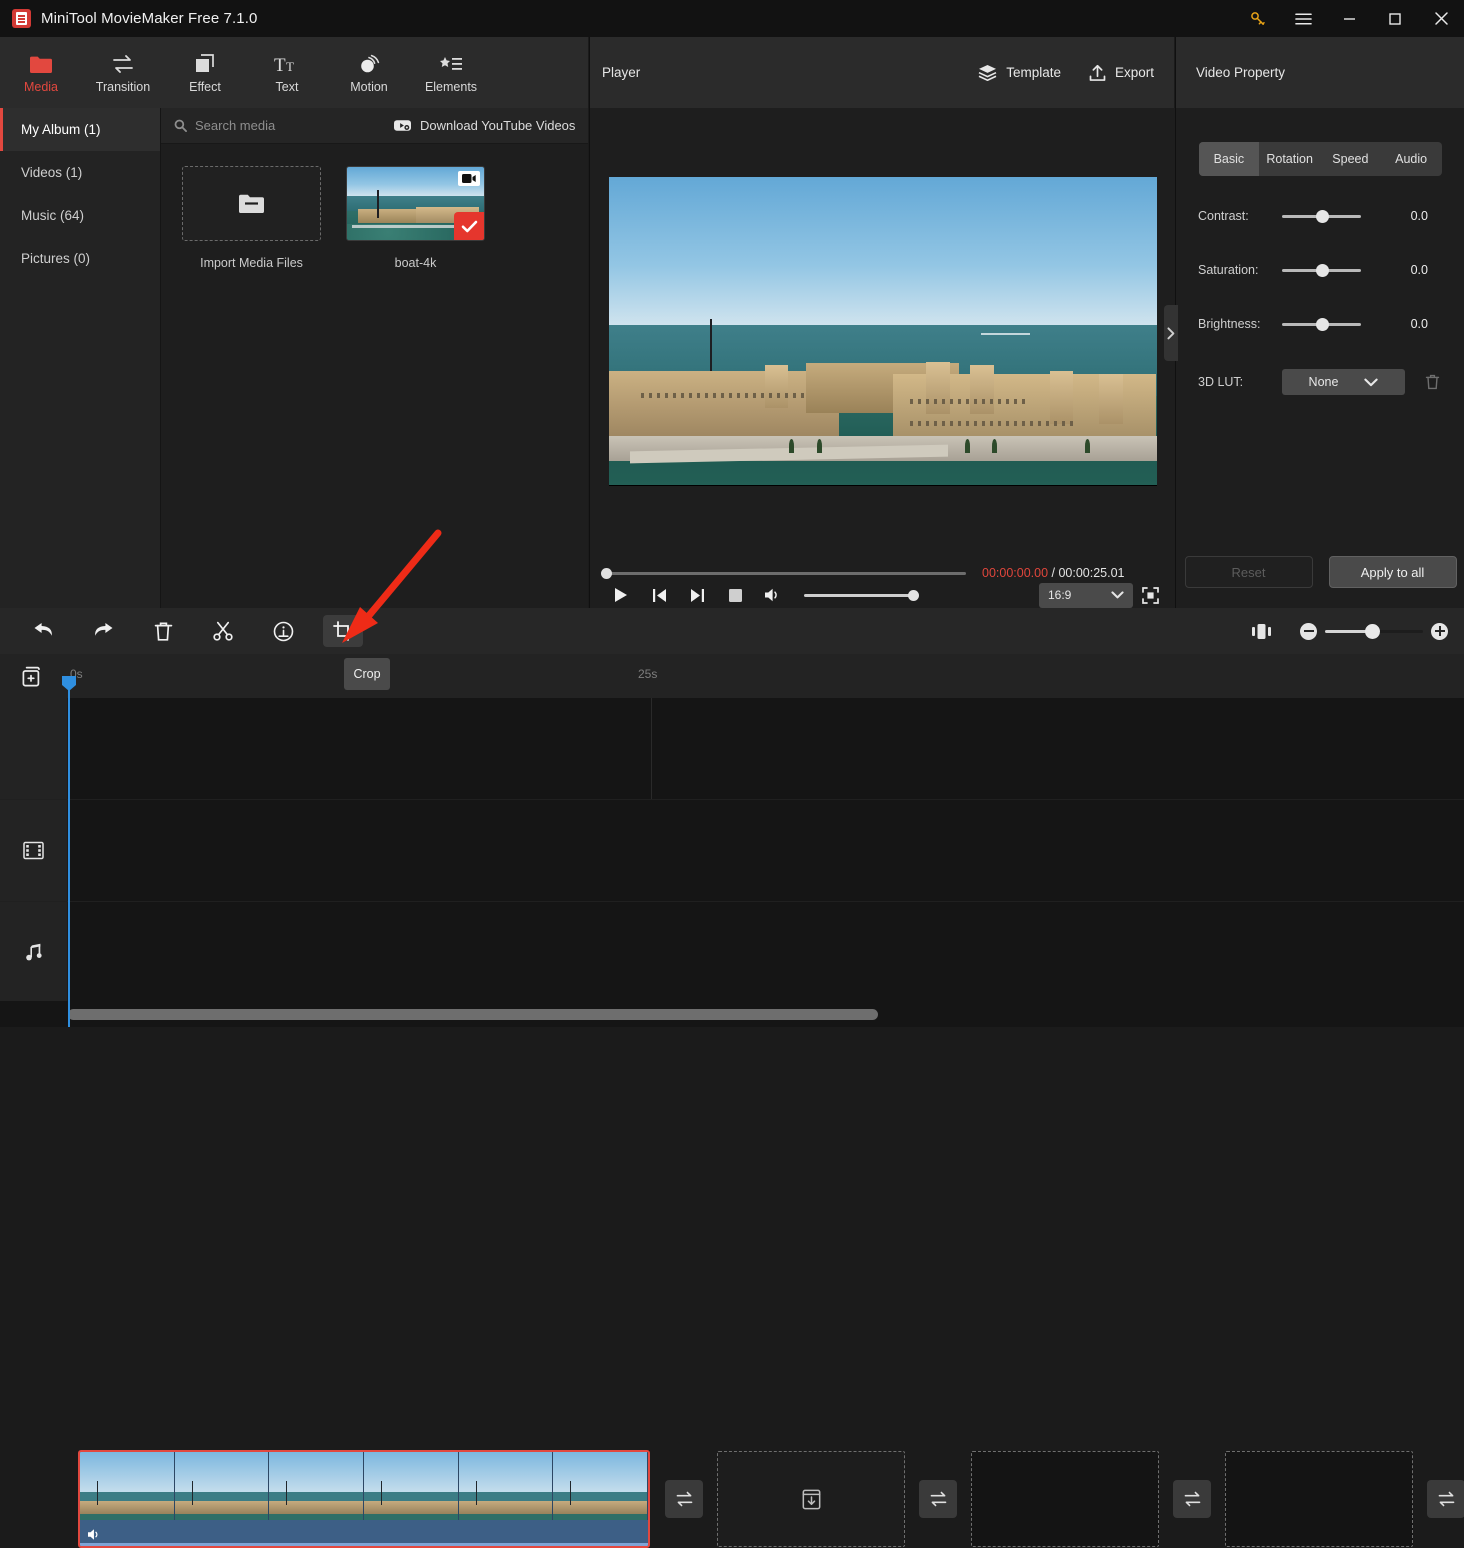 This screenshot has width=1464, height=1548. I want to click on zoom-out-icon, so click(1308, 631).